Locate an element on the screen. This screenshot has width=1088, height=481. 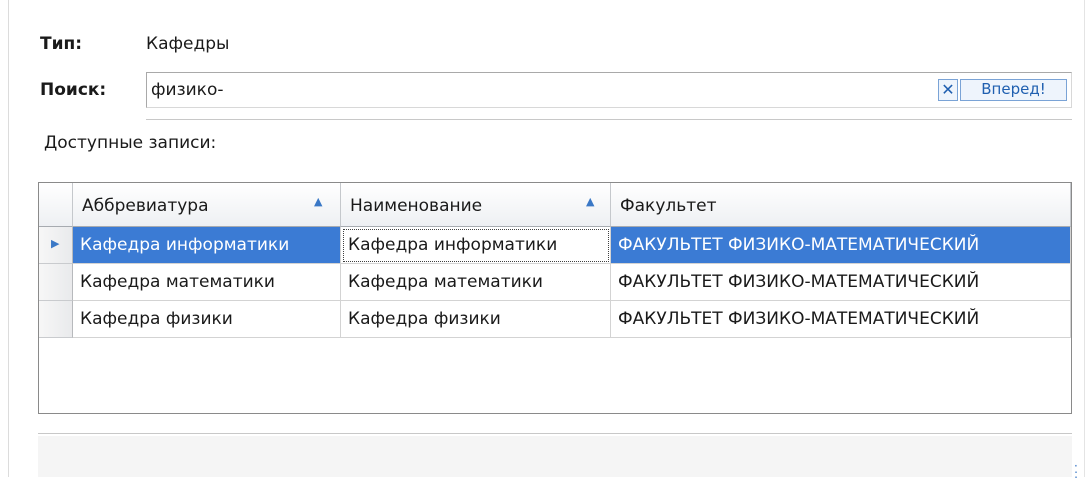
search-label: Поиск: is located at coordinates (73, 90).